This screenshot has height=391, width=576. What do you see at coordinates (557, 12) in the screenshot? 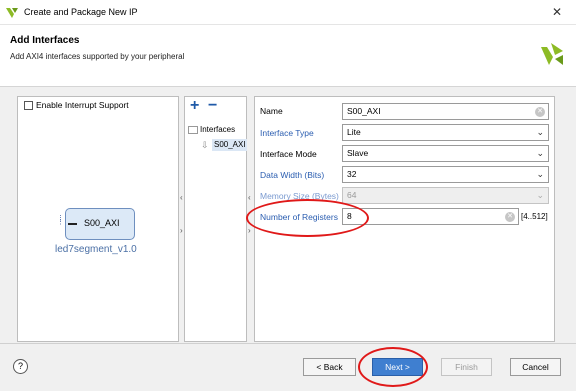
I see `close-icon: ✕` at bounding box center [557, 12].